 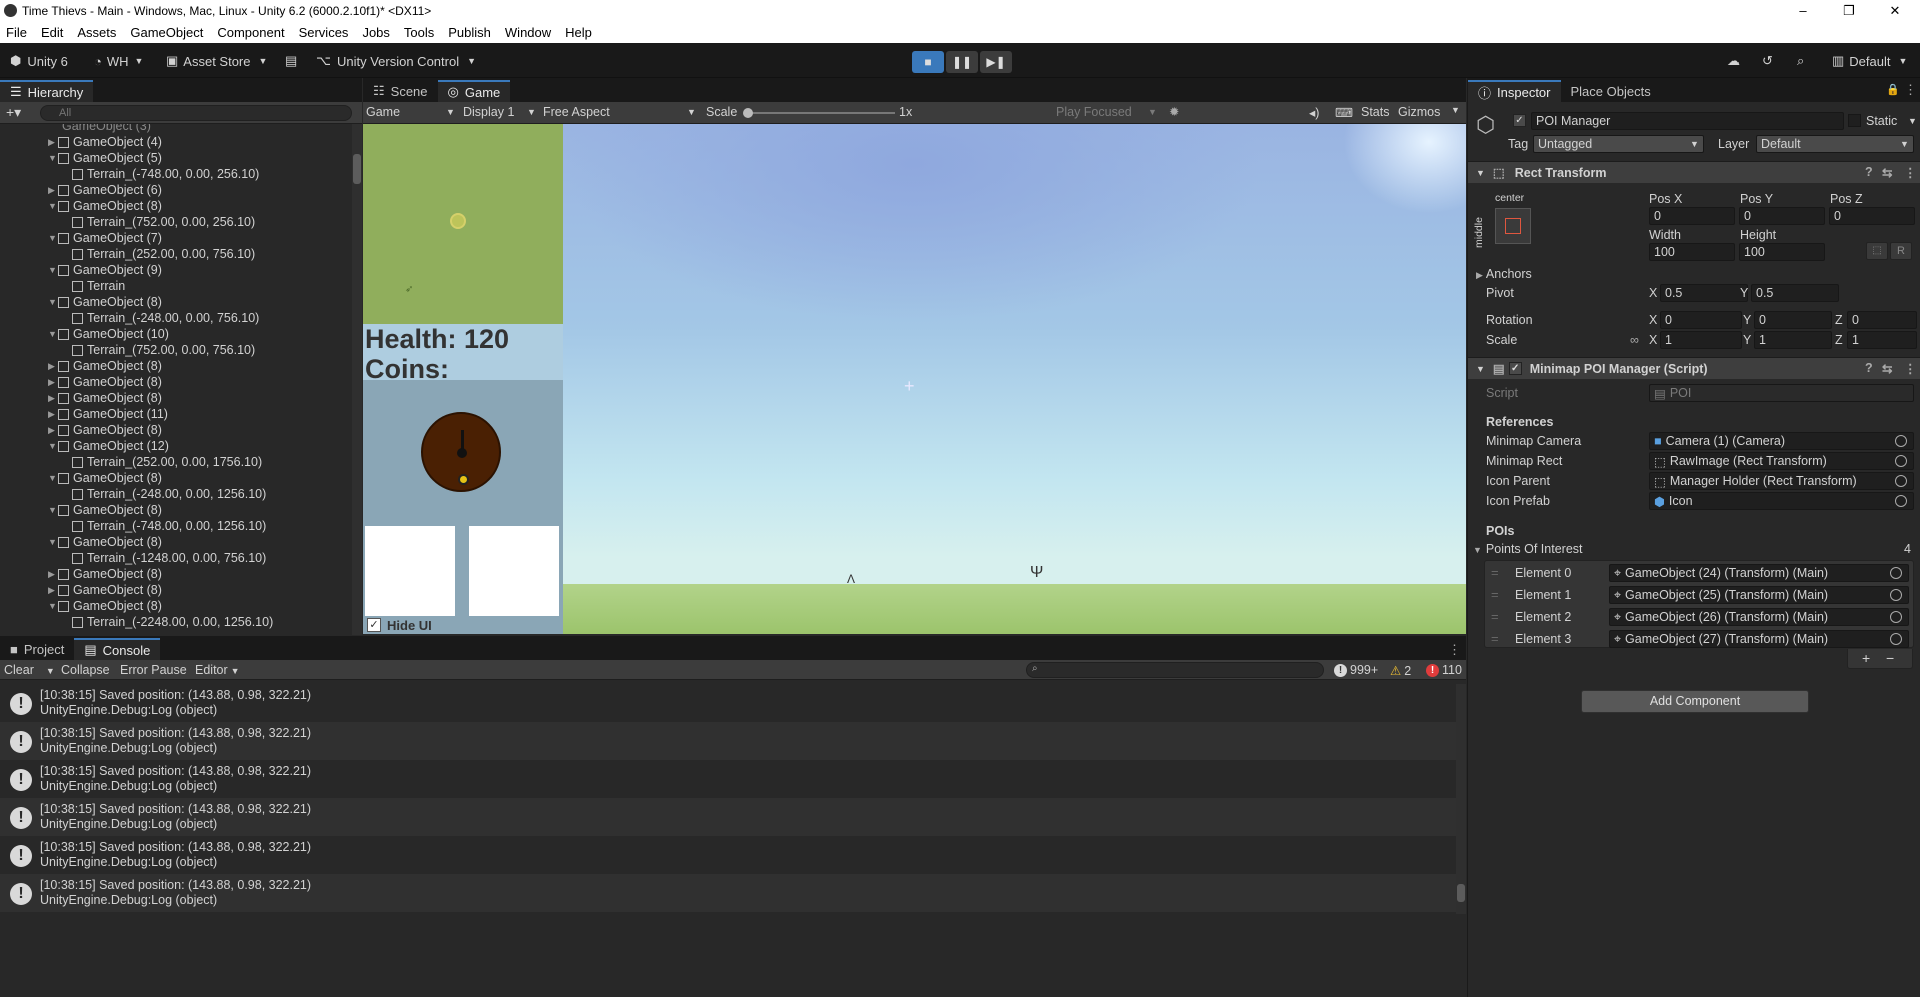 What do you see at coordinates (1781, 481) in the screenshot?
I see `icon-parent-field: ⬚ Manager Holder (Rect Transform)` at bounding box center [1781, 481].